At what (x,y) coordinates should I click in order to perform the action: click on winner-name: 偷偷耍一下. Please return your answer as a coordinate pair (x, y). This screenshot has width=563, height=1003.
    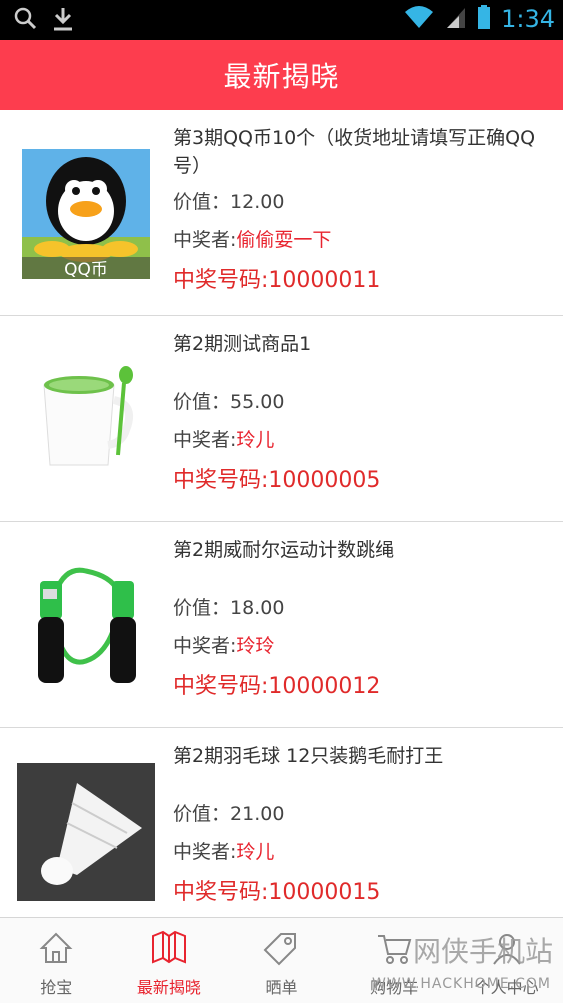
    Looking at the image, I should click on (283, 240).